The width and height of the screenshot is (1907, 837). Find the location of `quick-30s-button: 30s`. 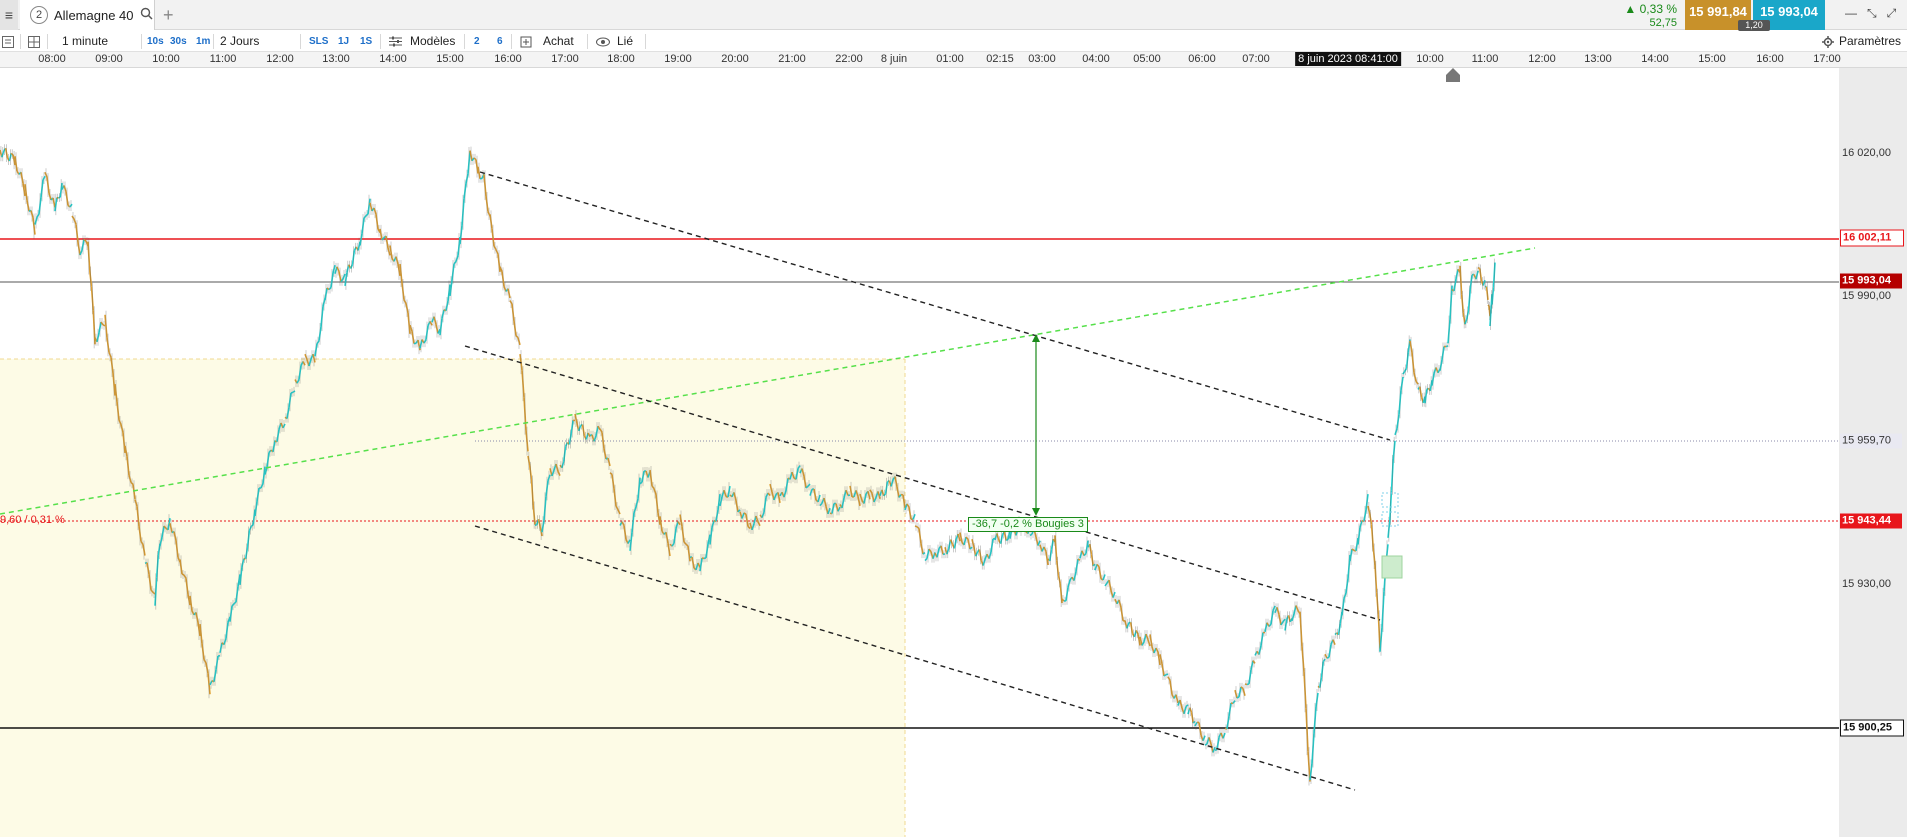

quick-30s-button: 30s is located at coordinates (178, 41).